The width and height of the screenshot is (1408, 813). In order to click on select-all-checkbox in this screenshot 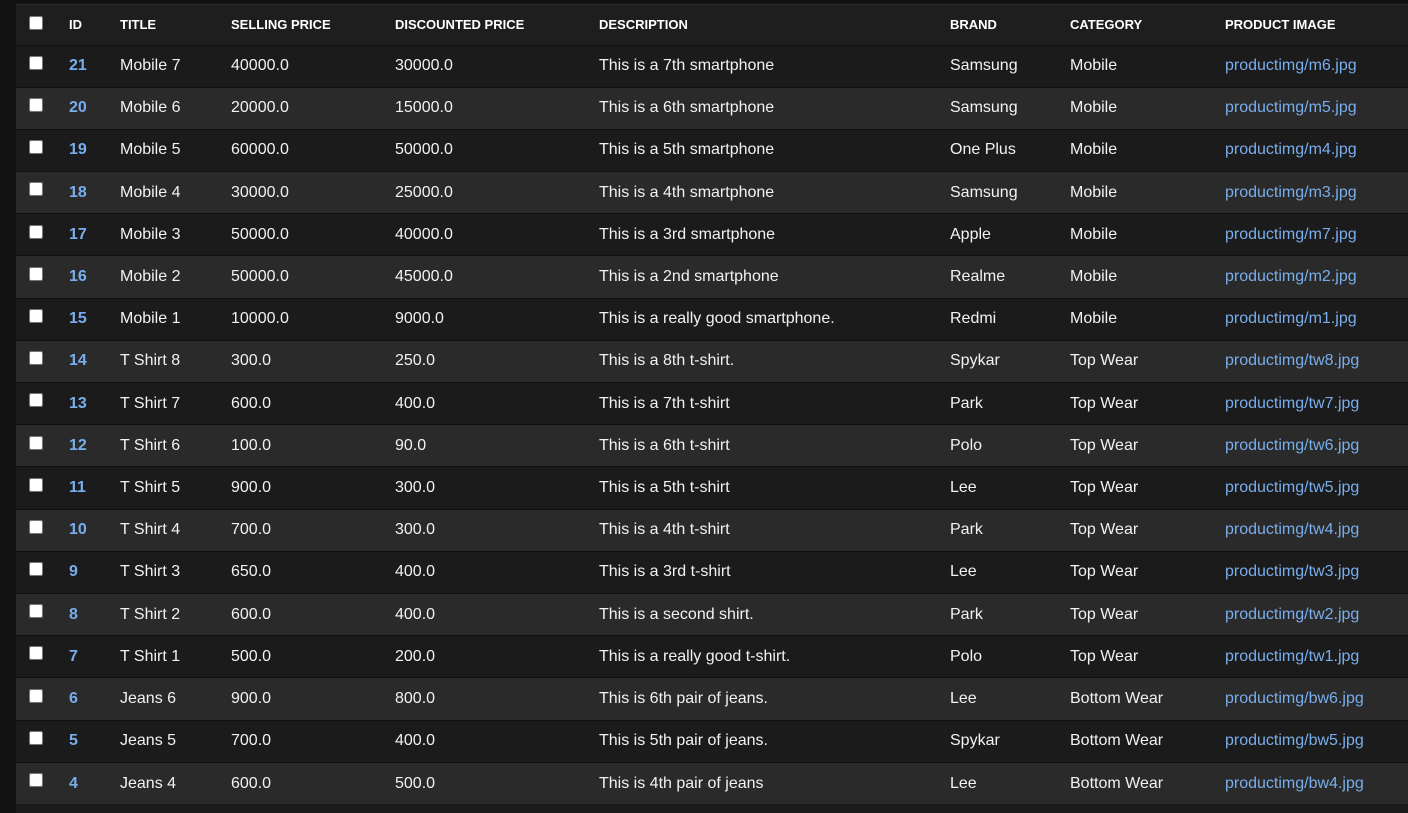, I will do `click(36, 22)`.